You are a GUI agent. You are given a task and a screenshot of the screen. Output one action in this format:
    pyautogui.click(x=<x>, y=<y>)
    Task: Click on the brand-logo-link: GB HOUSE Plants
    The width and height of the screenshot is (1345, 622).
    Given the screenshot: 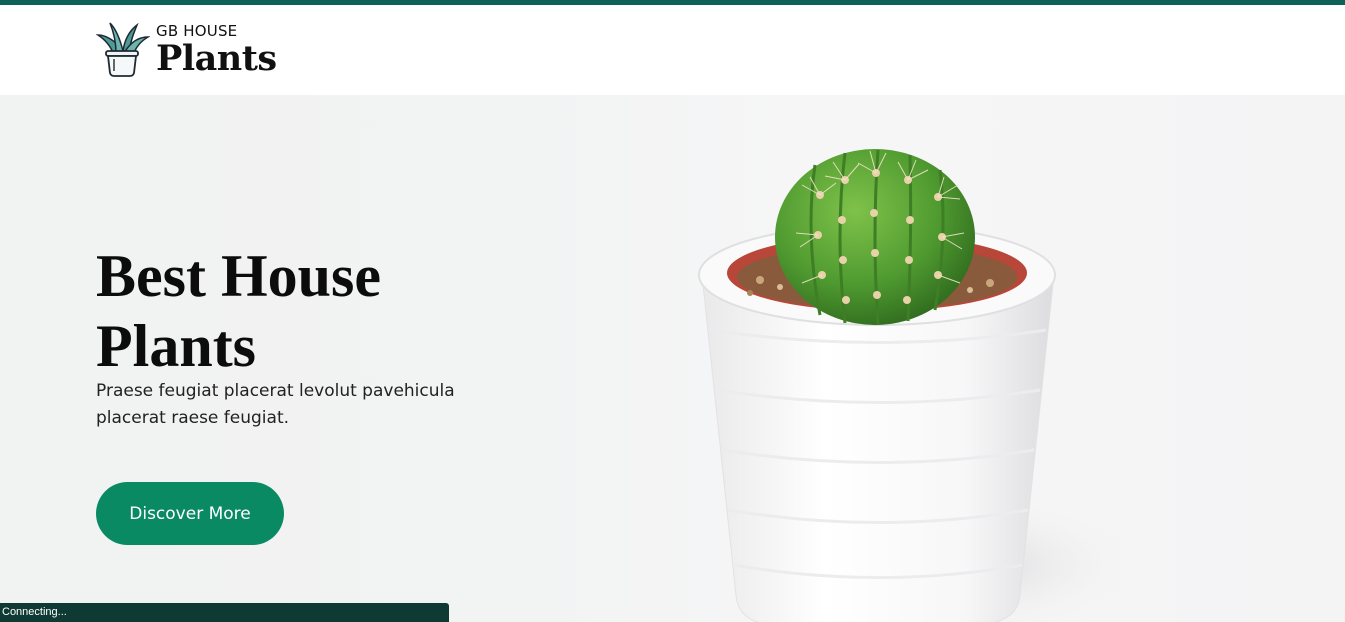 What is the action you would take?
    pyautogui.click(x=186, y=49)
    